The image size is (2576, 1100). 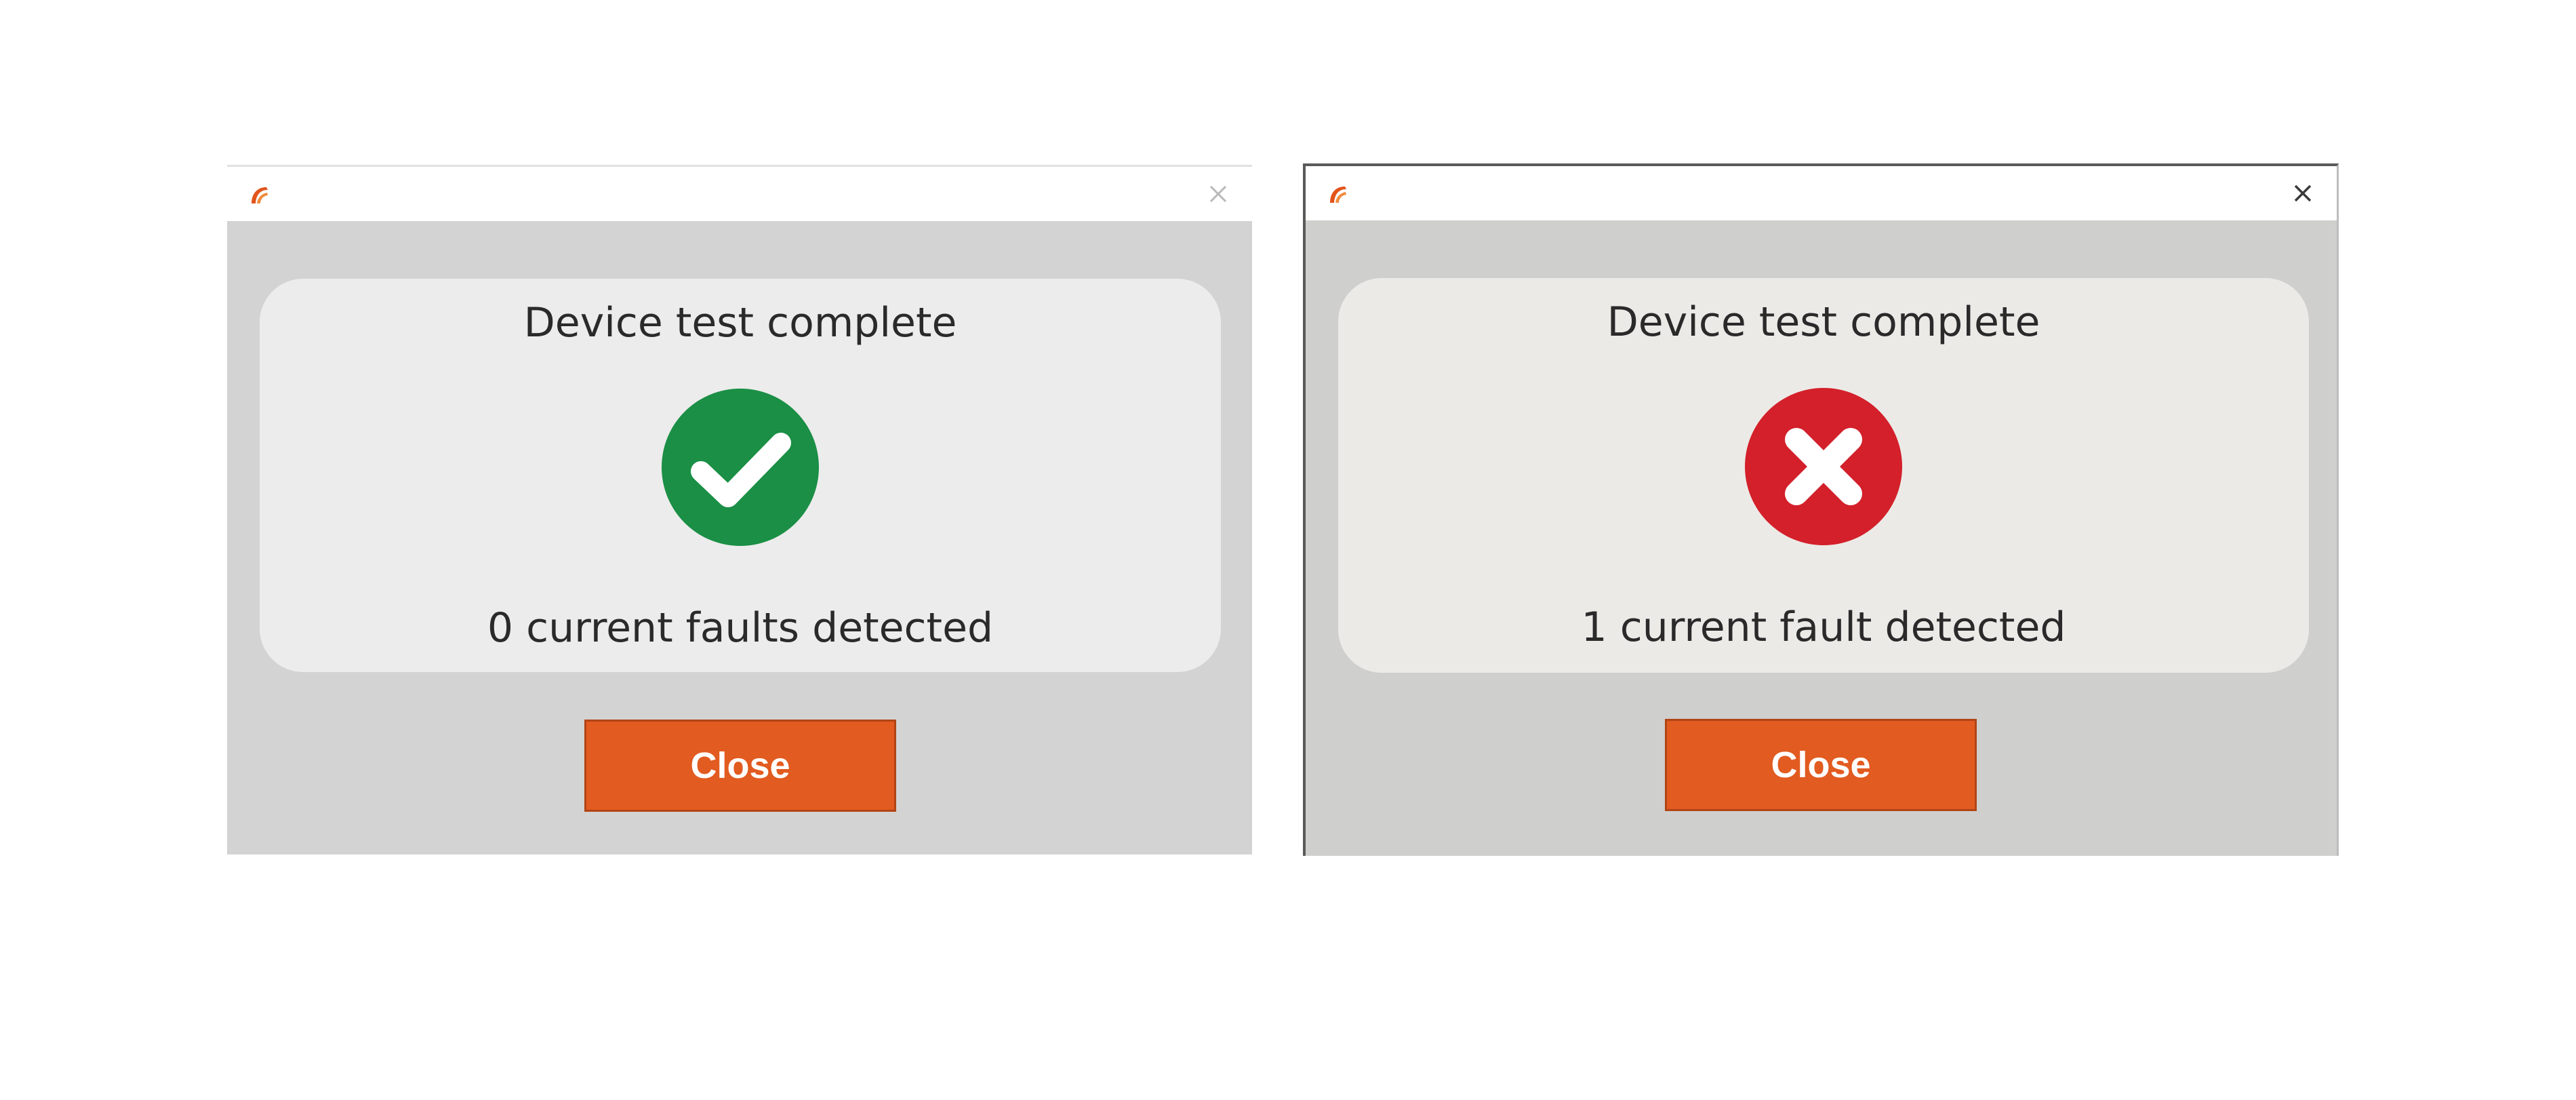 What do you see at coordinates (1823, 466) in the screenshot?
I see `x-circle-icon` at bounding box center [1823, 466].